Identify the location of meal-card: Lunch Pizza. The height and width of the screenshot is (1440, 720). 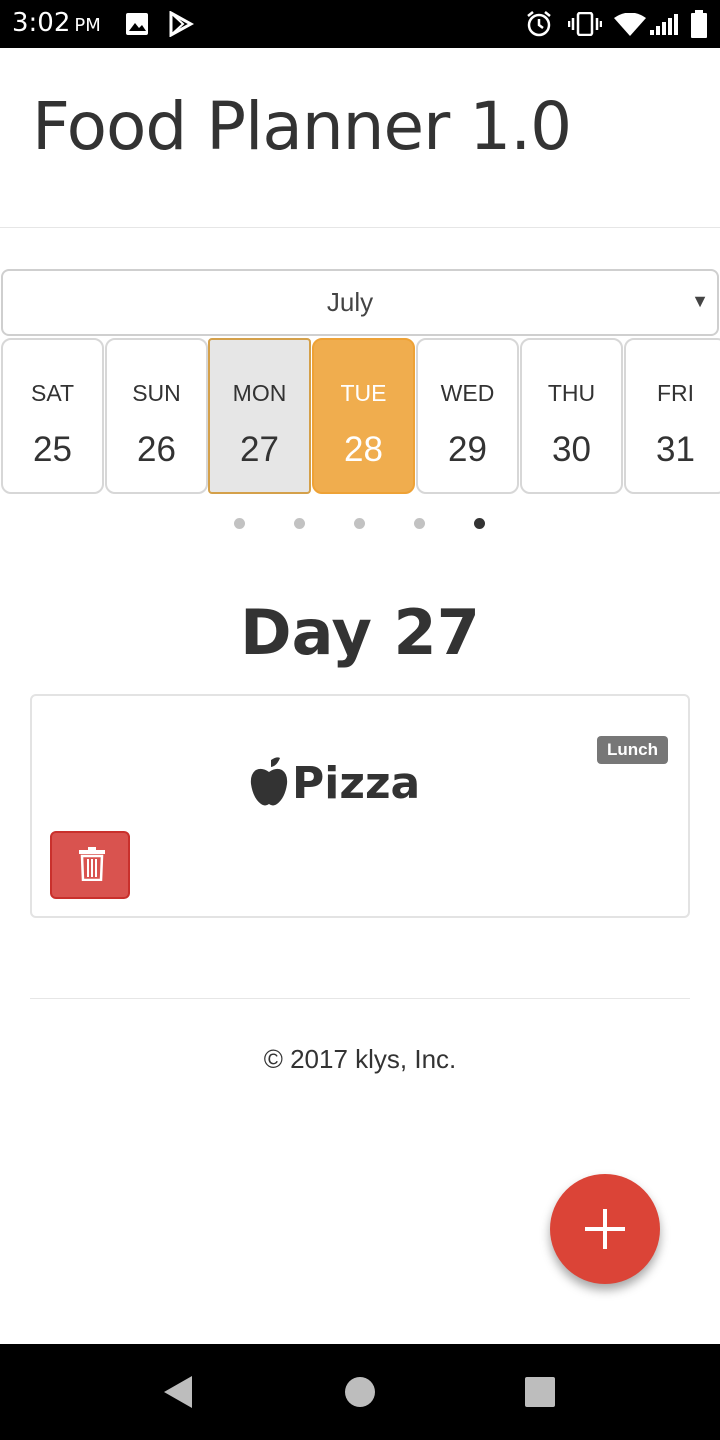
(360, 806).